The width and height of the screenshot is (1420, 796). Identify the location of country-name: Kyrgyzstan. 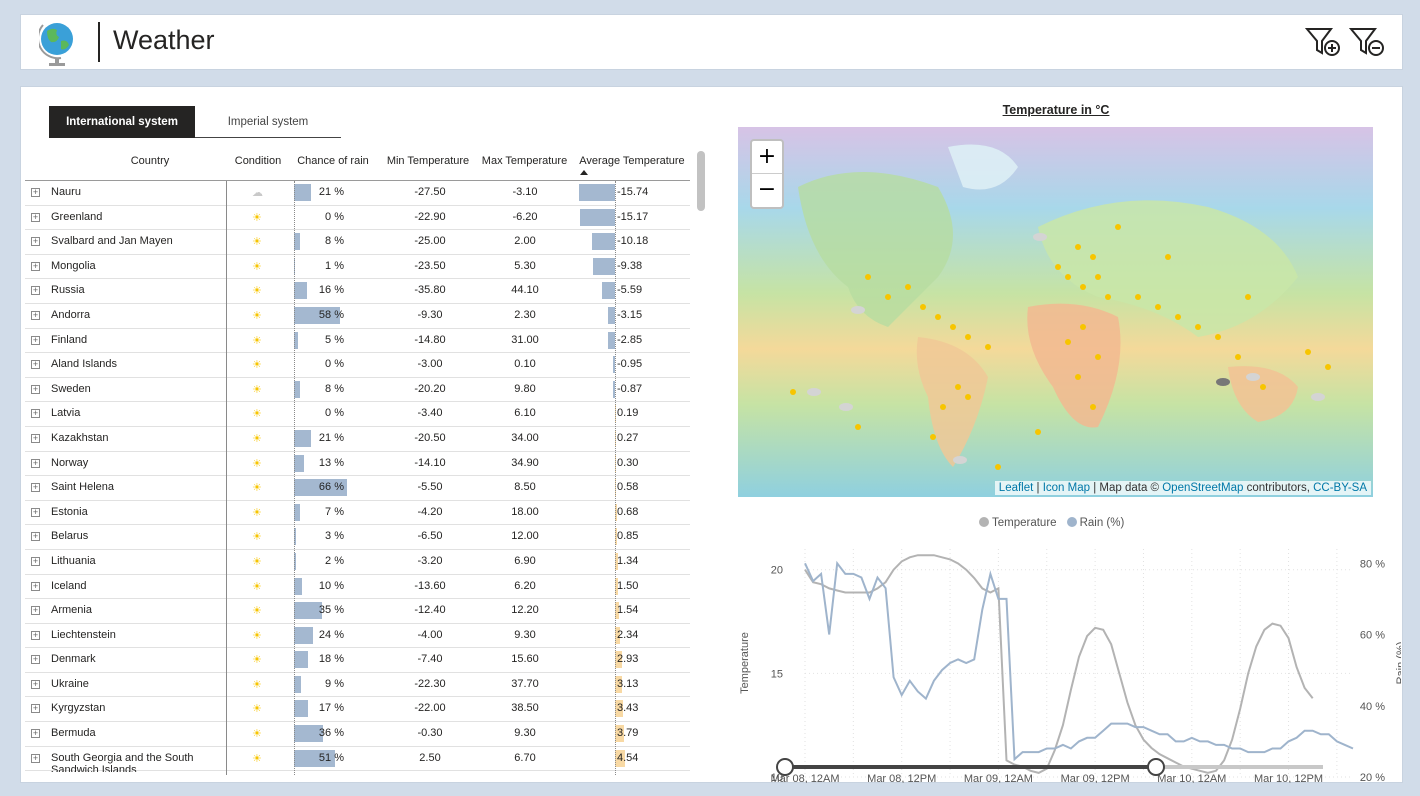
(78, 708).